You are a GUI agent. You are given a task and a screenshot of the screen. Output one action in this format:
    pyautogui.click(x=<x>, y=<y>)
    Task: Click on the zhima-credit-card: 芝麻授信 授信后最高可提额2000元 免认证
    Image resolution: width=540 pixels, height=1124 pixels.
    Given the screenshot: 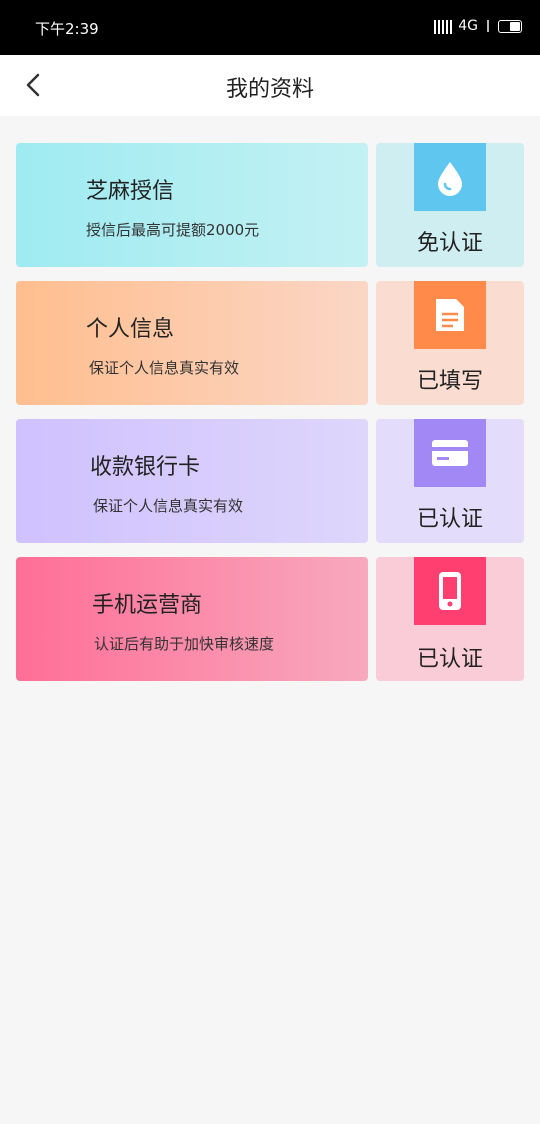 What is the action you would take?
    pyautogui.click(x=270, y=205)
    